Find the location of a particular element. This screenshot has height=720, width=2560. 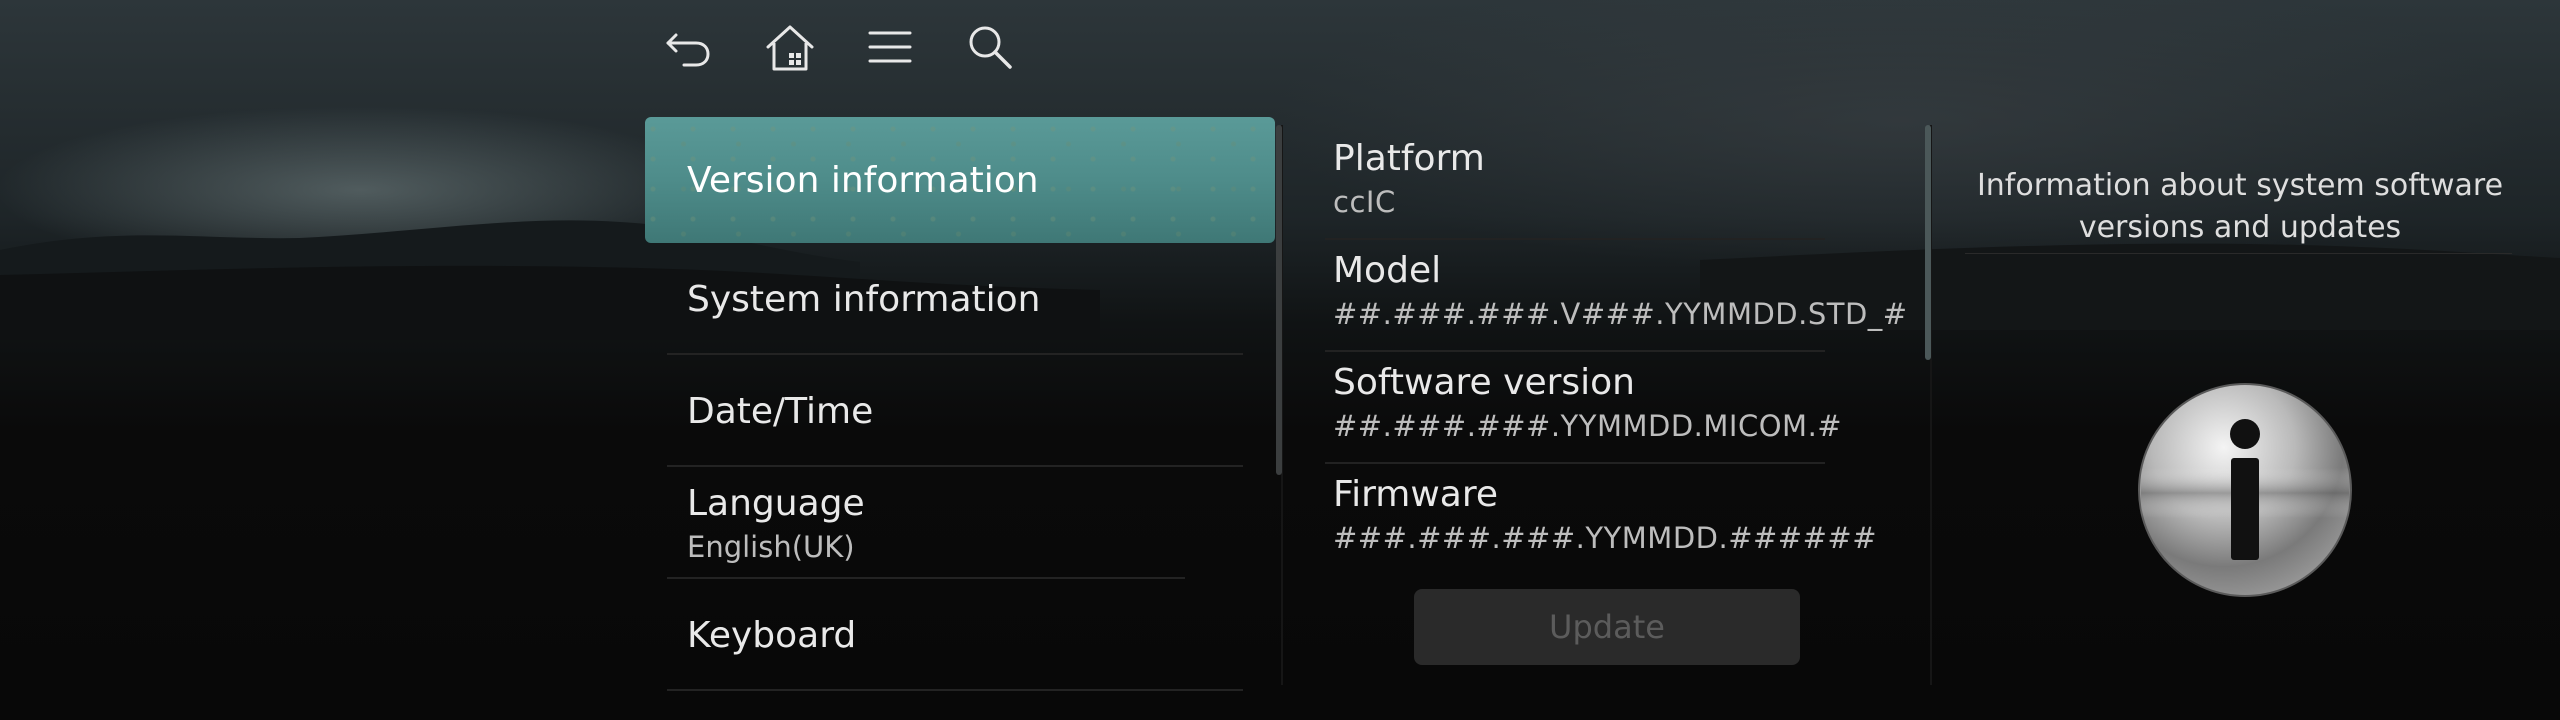

menu-item-label: Date/Time is located at coordinates (780, 411).